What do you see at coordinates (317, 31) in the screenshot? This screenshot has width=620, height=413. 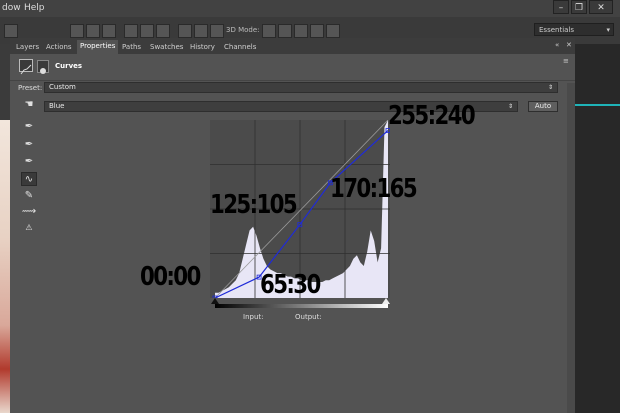 I see `3d-slide-icon` at bounding box center [317, 31].